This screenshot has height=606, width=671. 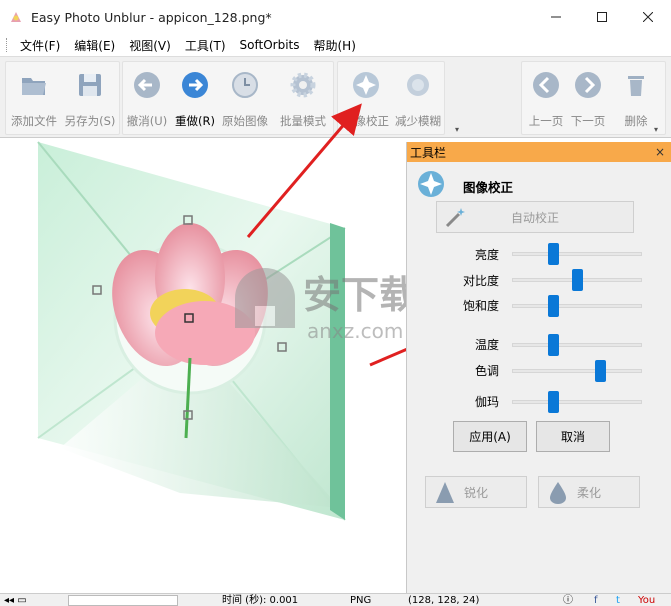 I want to click on sharpen-icon, so click(x=445, y=492).